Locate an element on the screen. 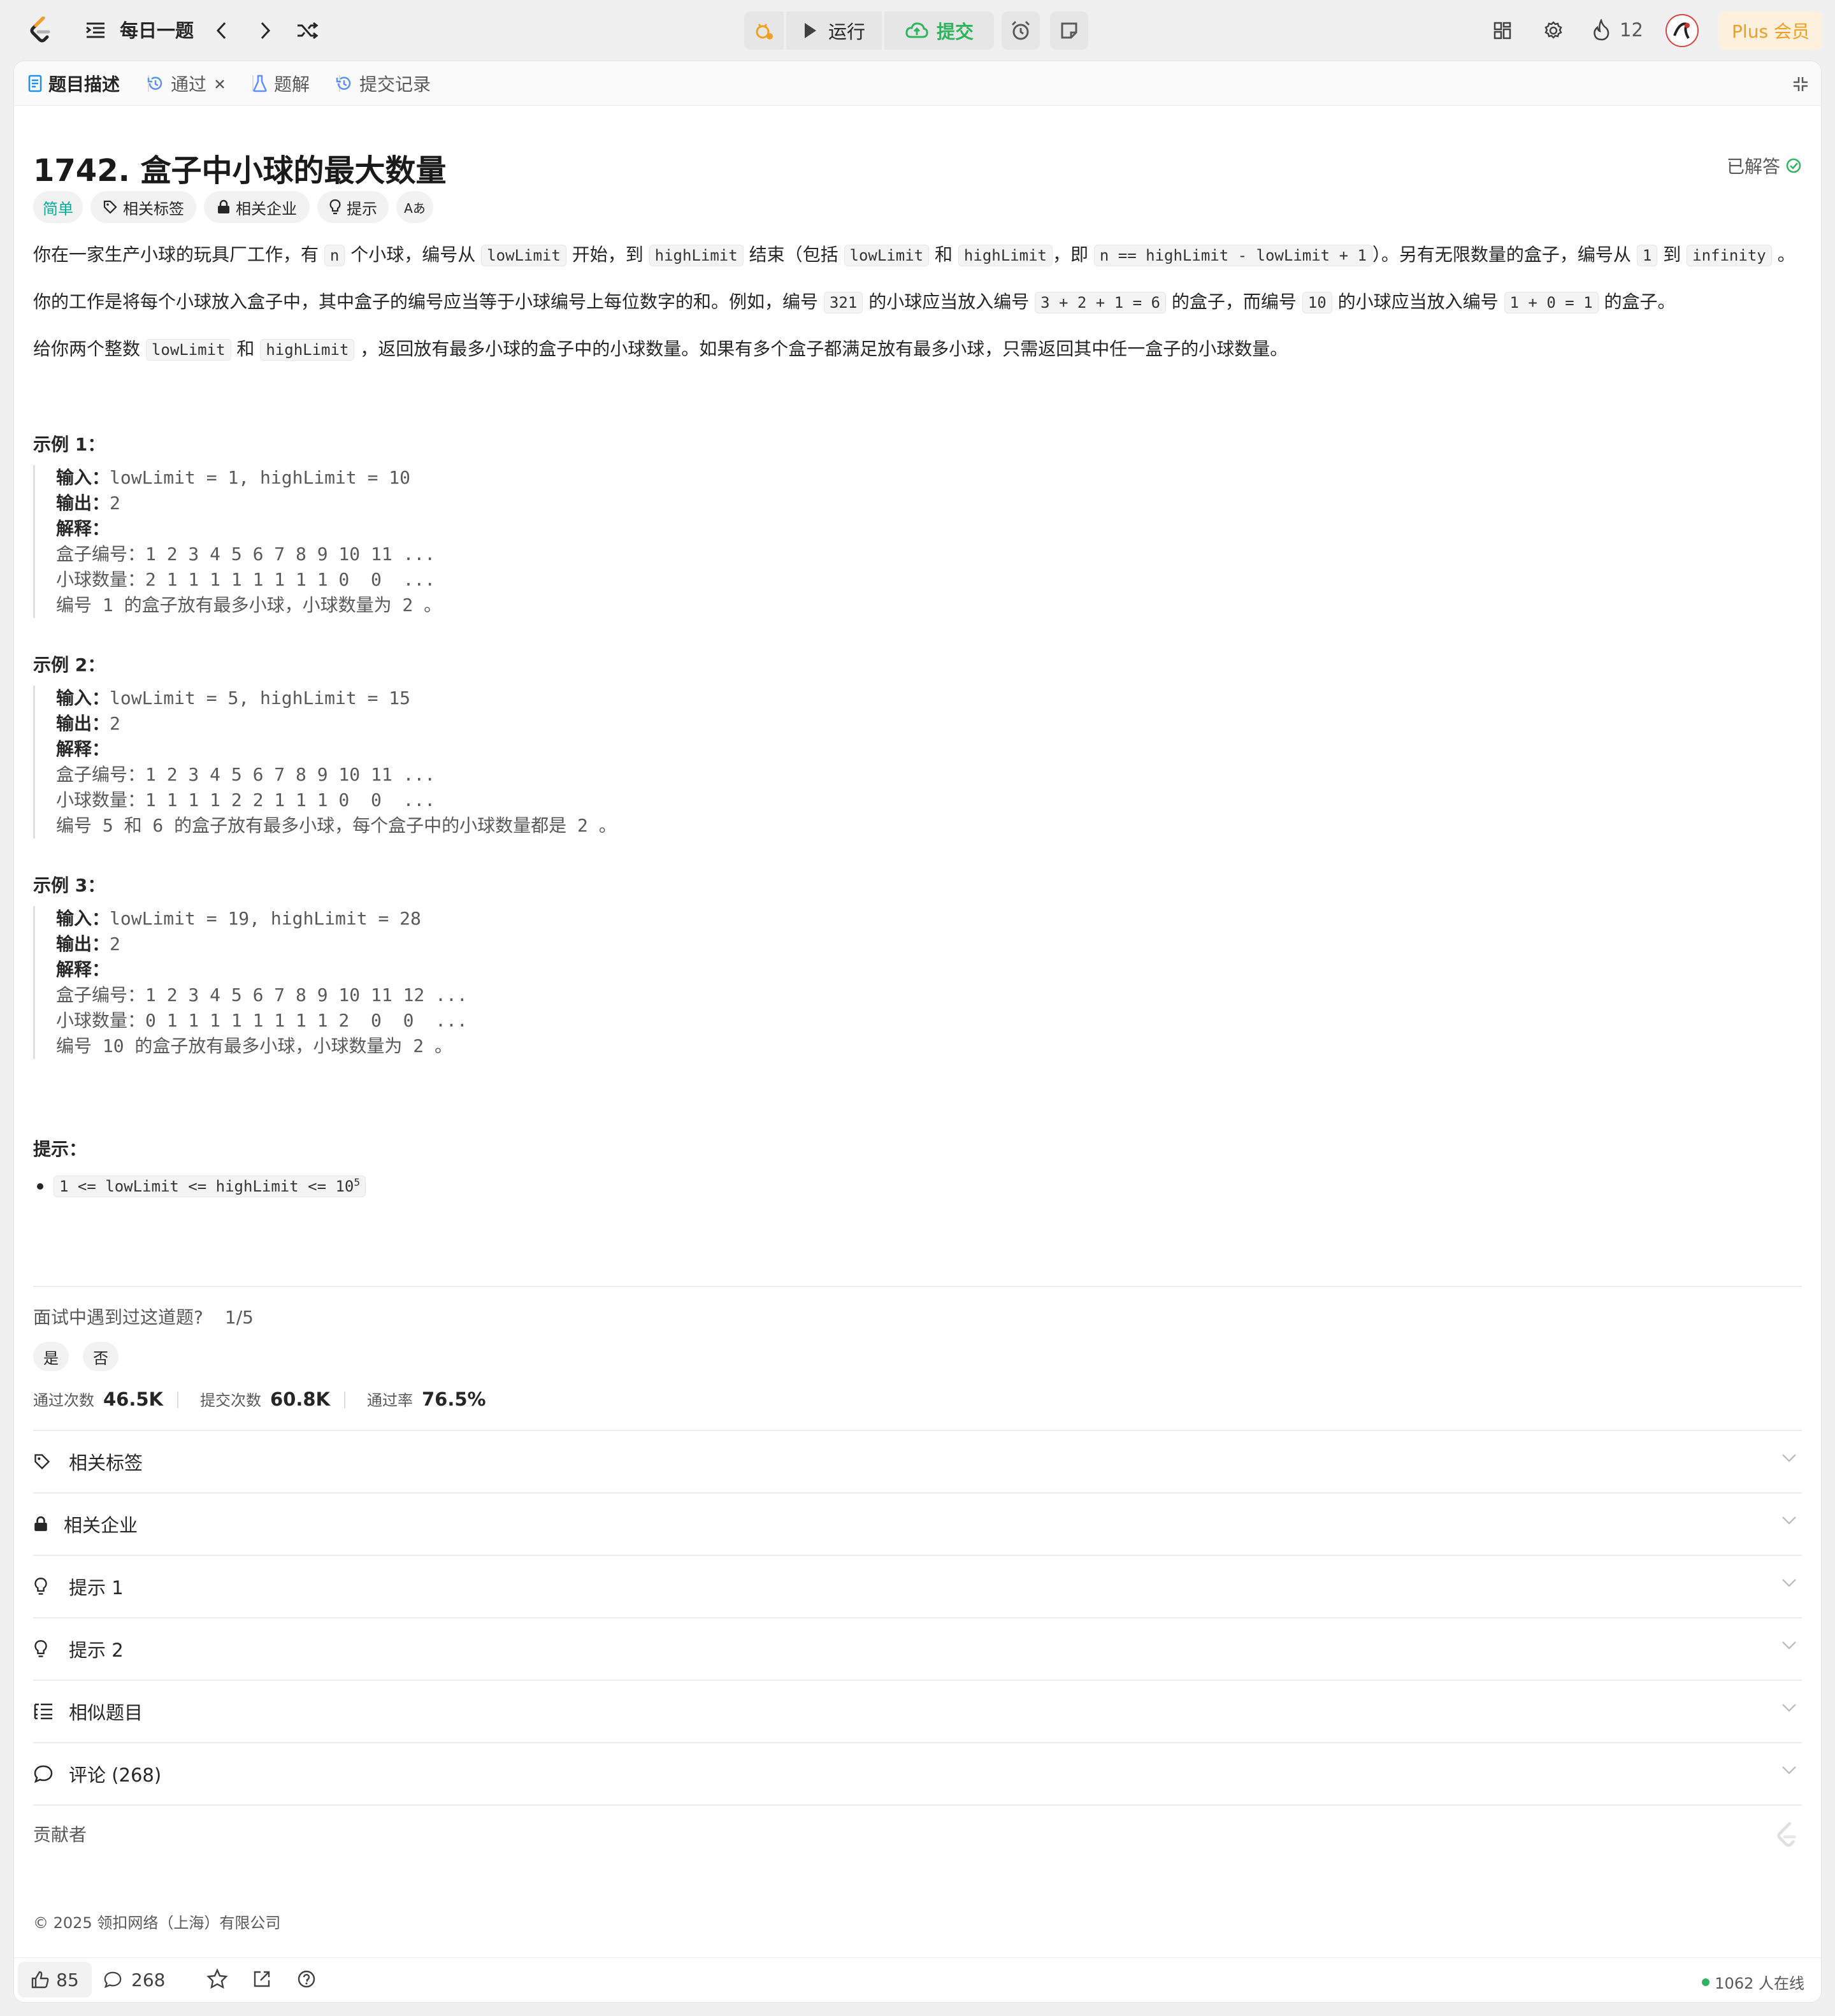 This screenshot has height=2016, width=1835. user-avatar is located at coordinates (1683, 30).